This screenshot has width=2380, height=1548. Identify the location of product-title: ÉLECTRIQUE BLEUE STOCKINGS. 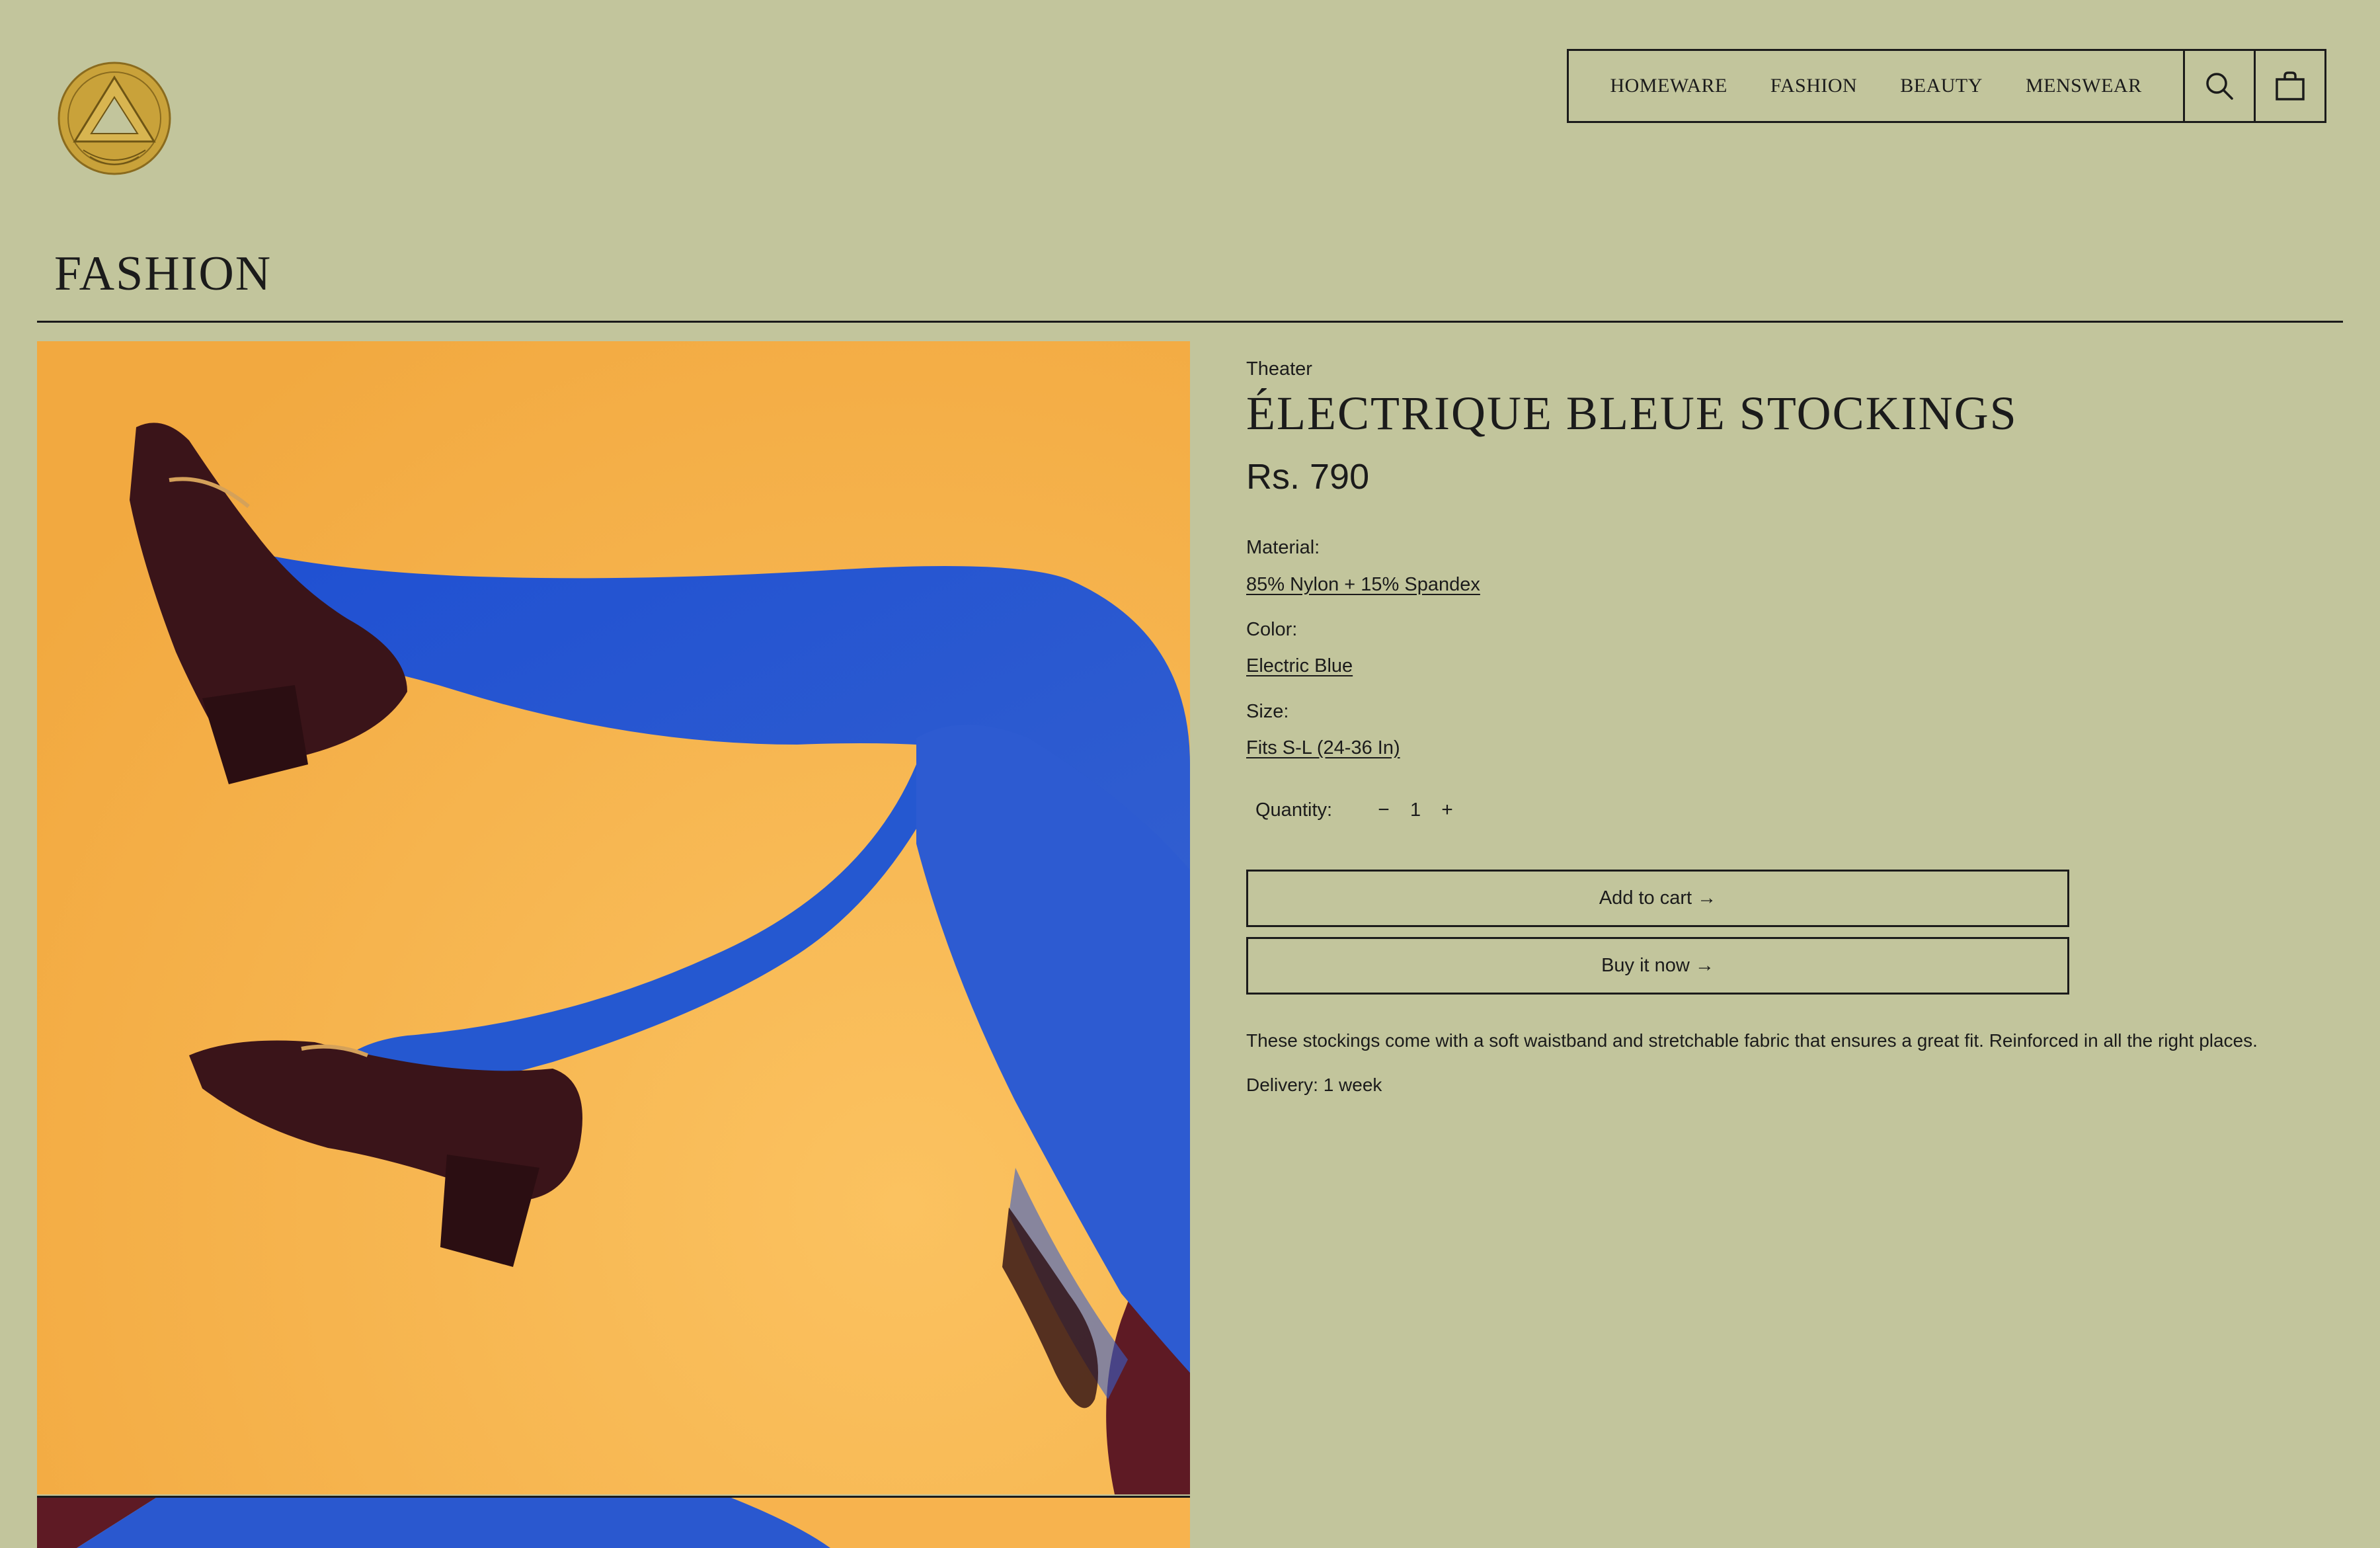
(1632, 414).